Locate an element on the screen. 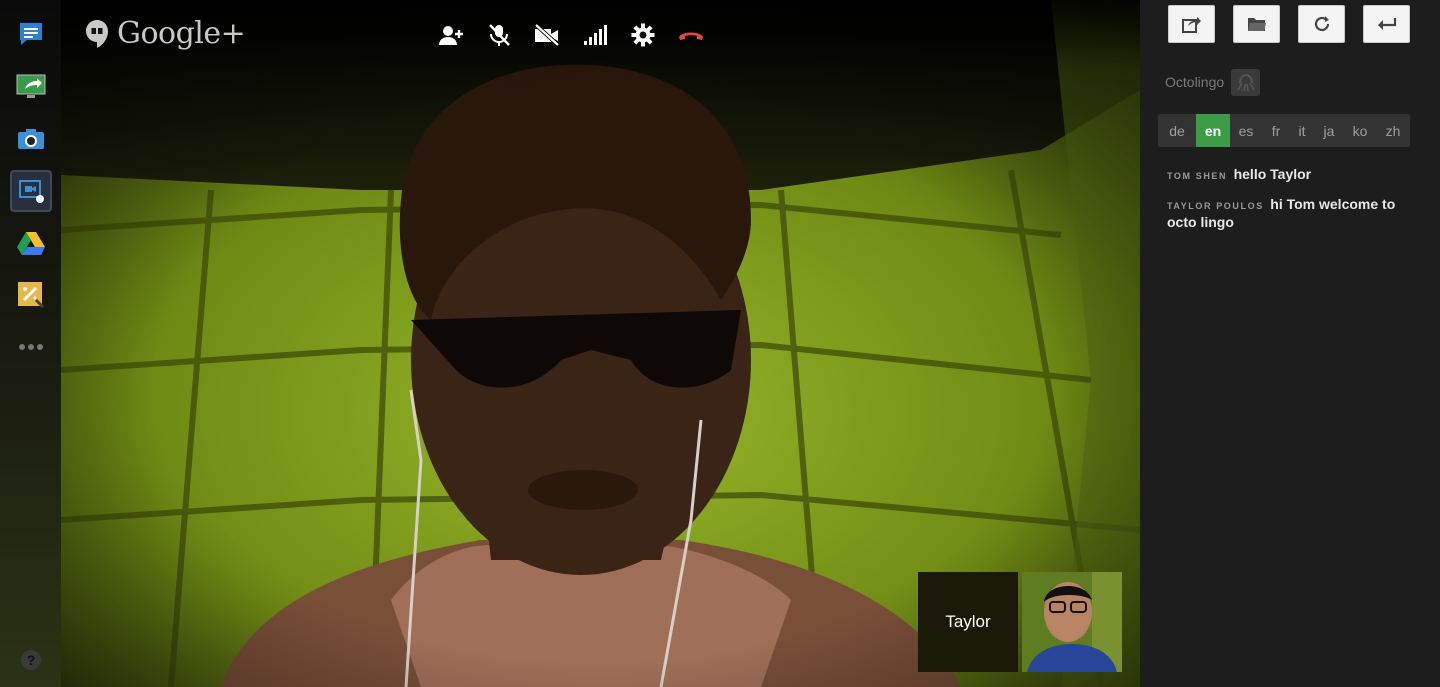 The height and width of the screenshot is (687, 1440). hangouts-logo-icon is located at coordinates (97, 33).